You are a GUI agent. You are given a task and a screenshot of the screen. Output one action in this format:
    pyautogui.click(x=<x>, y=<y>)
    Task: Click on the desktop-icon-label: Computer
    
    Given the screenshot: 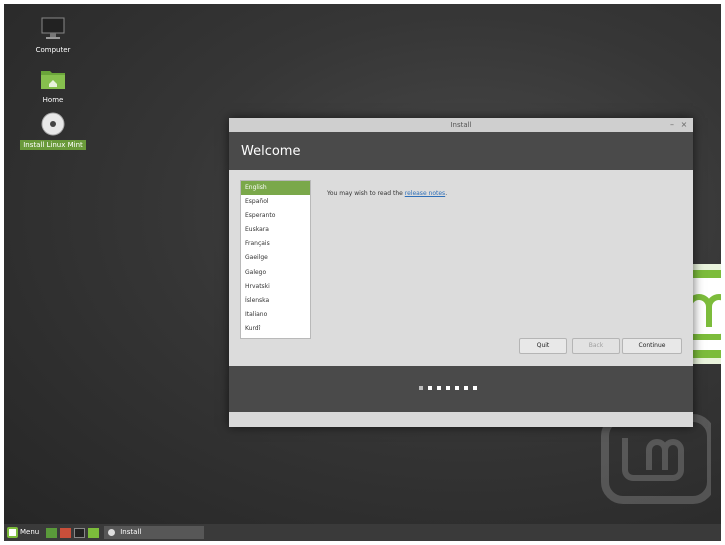 What is the action you would take?
    pyautogui.click(x=53, y=50)
    